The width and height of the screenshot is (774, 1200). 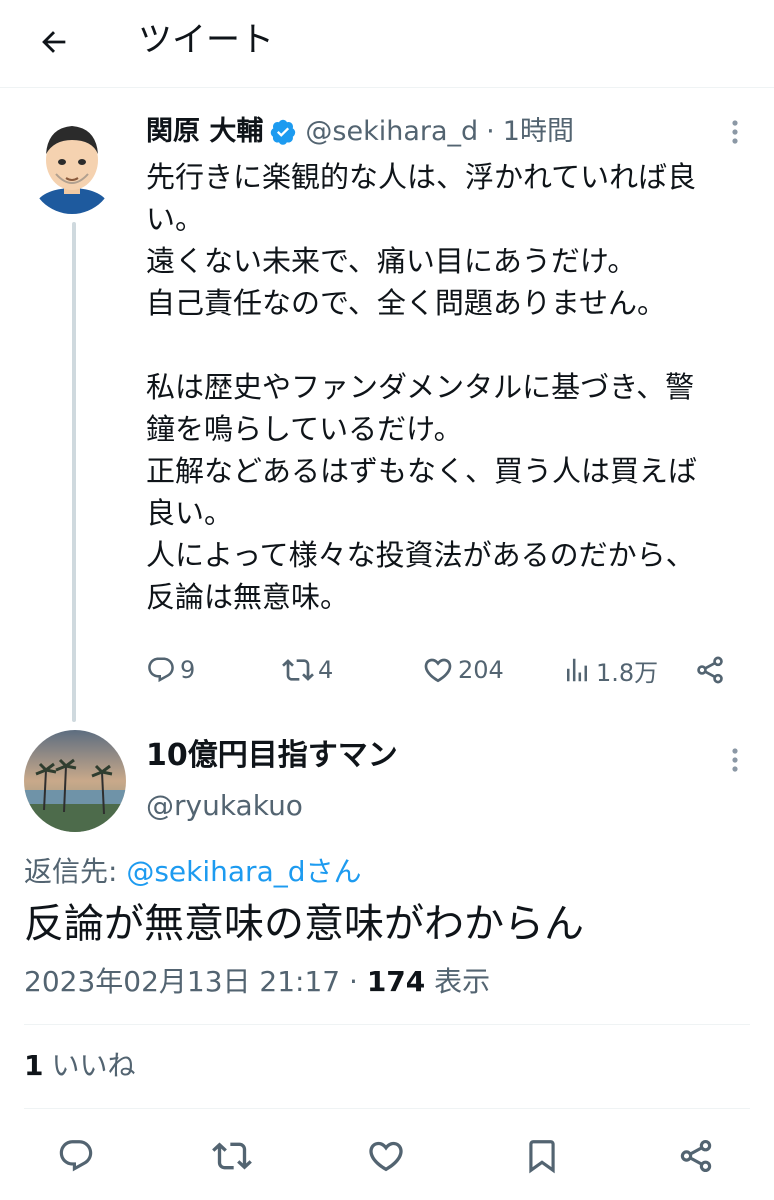 I want to click on reply-button: 9, so click(x=170, y=670).